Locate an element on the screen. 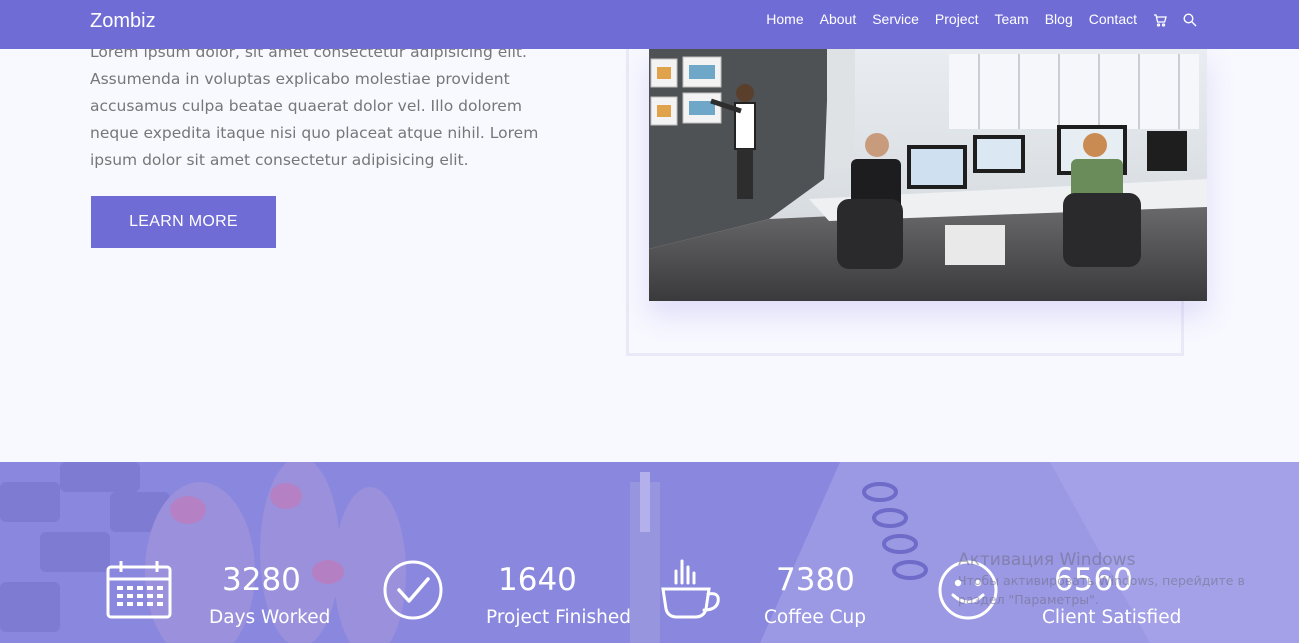 This screenshot has width=1299, height=643. learn-more-button: LEARN MORE is located at coordinates (183, 222).